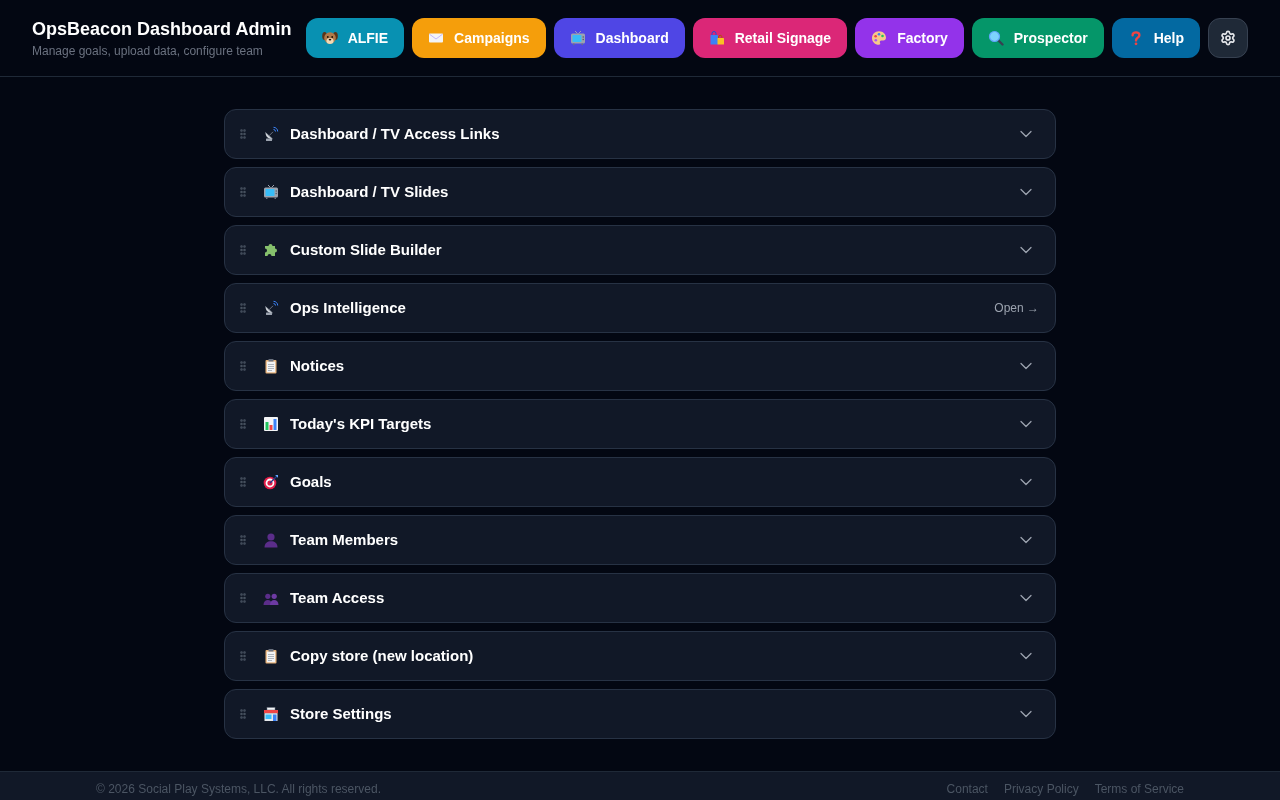 This screenshot has height=800, width=1280. What do you see at coordinates (337, 597) in the screenshot?
I see `section-title: Team Access` at bounding box center [337, 597].